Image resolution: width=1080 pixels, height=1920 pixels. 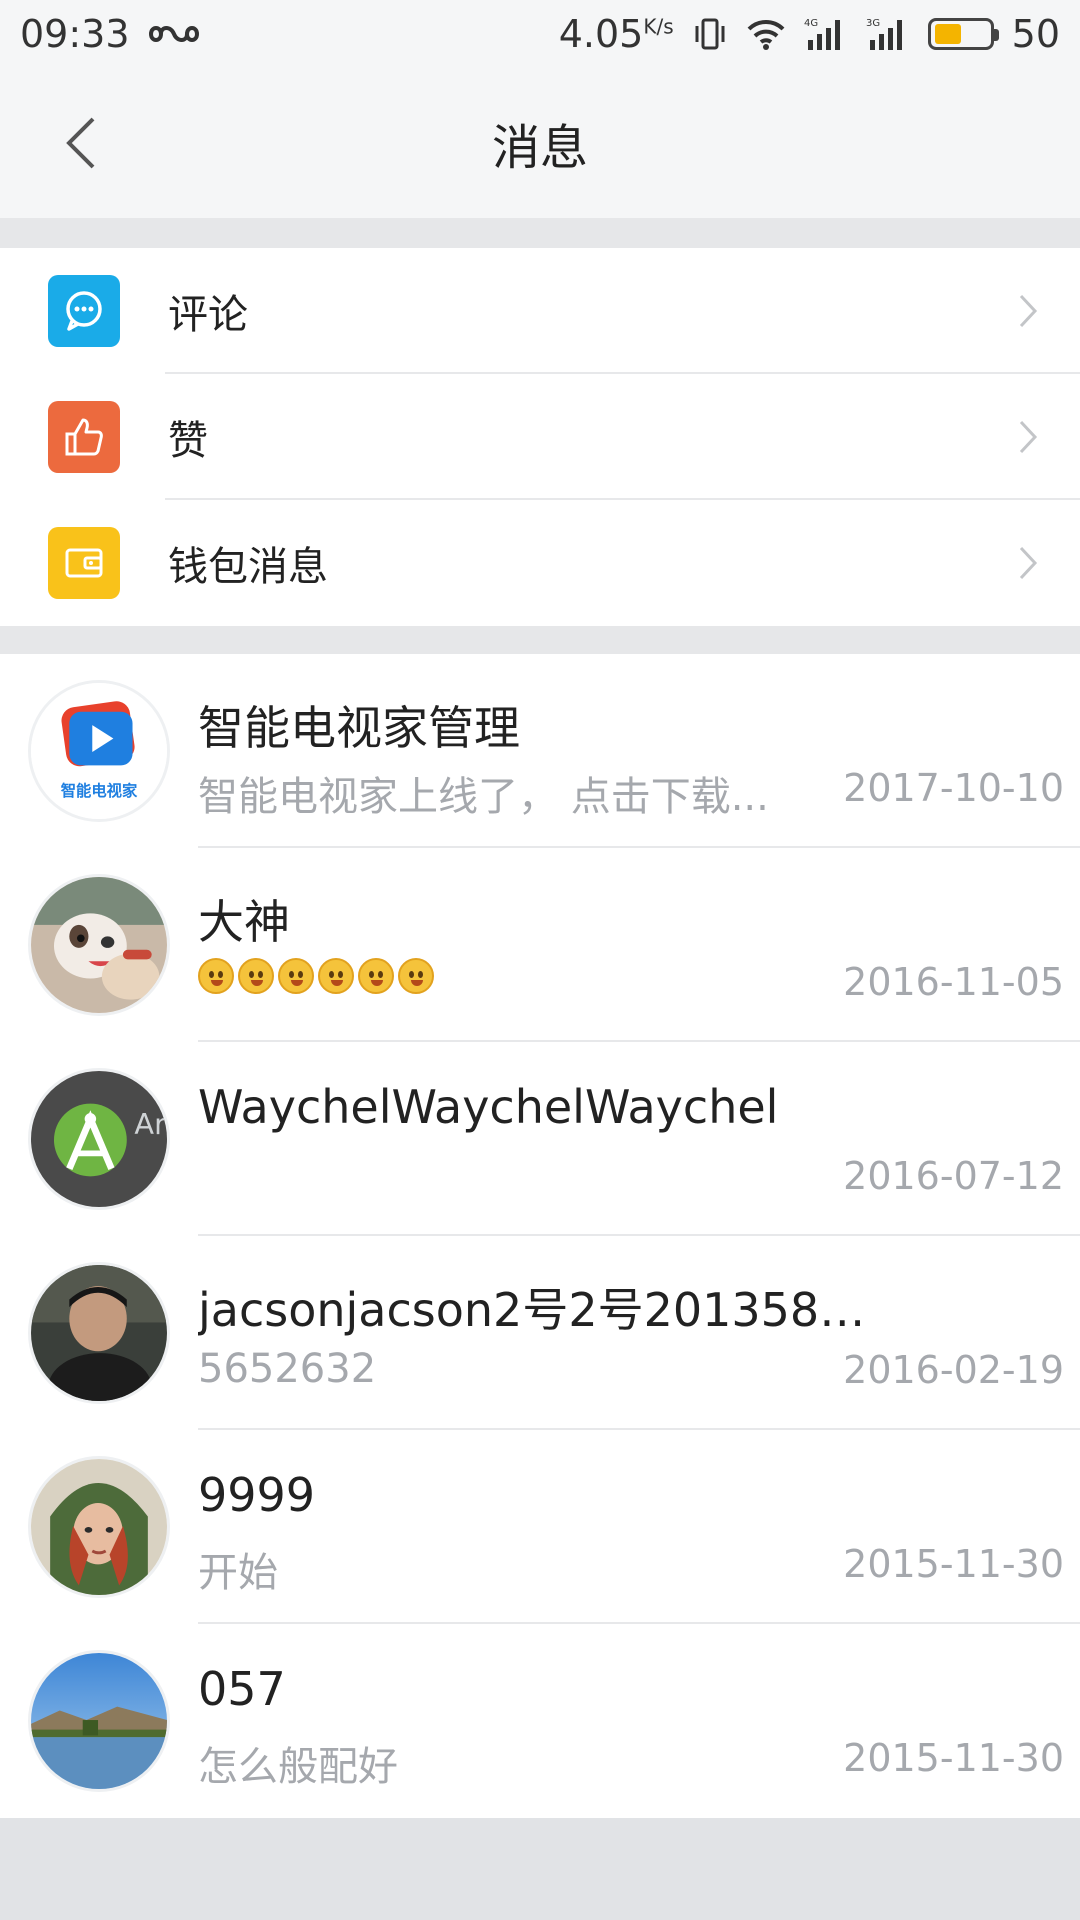 I want to click on logo-text: An St, so click(x=150, y=1124).